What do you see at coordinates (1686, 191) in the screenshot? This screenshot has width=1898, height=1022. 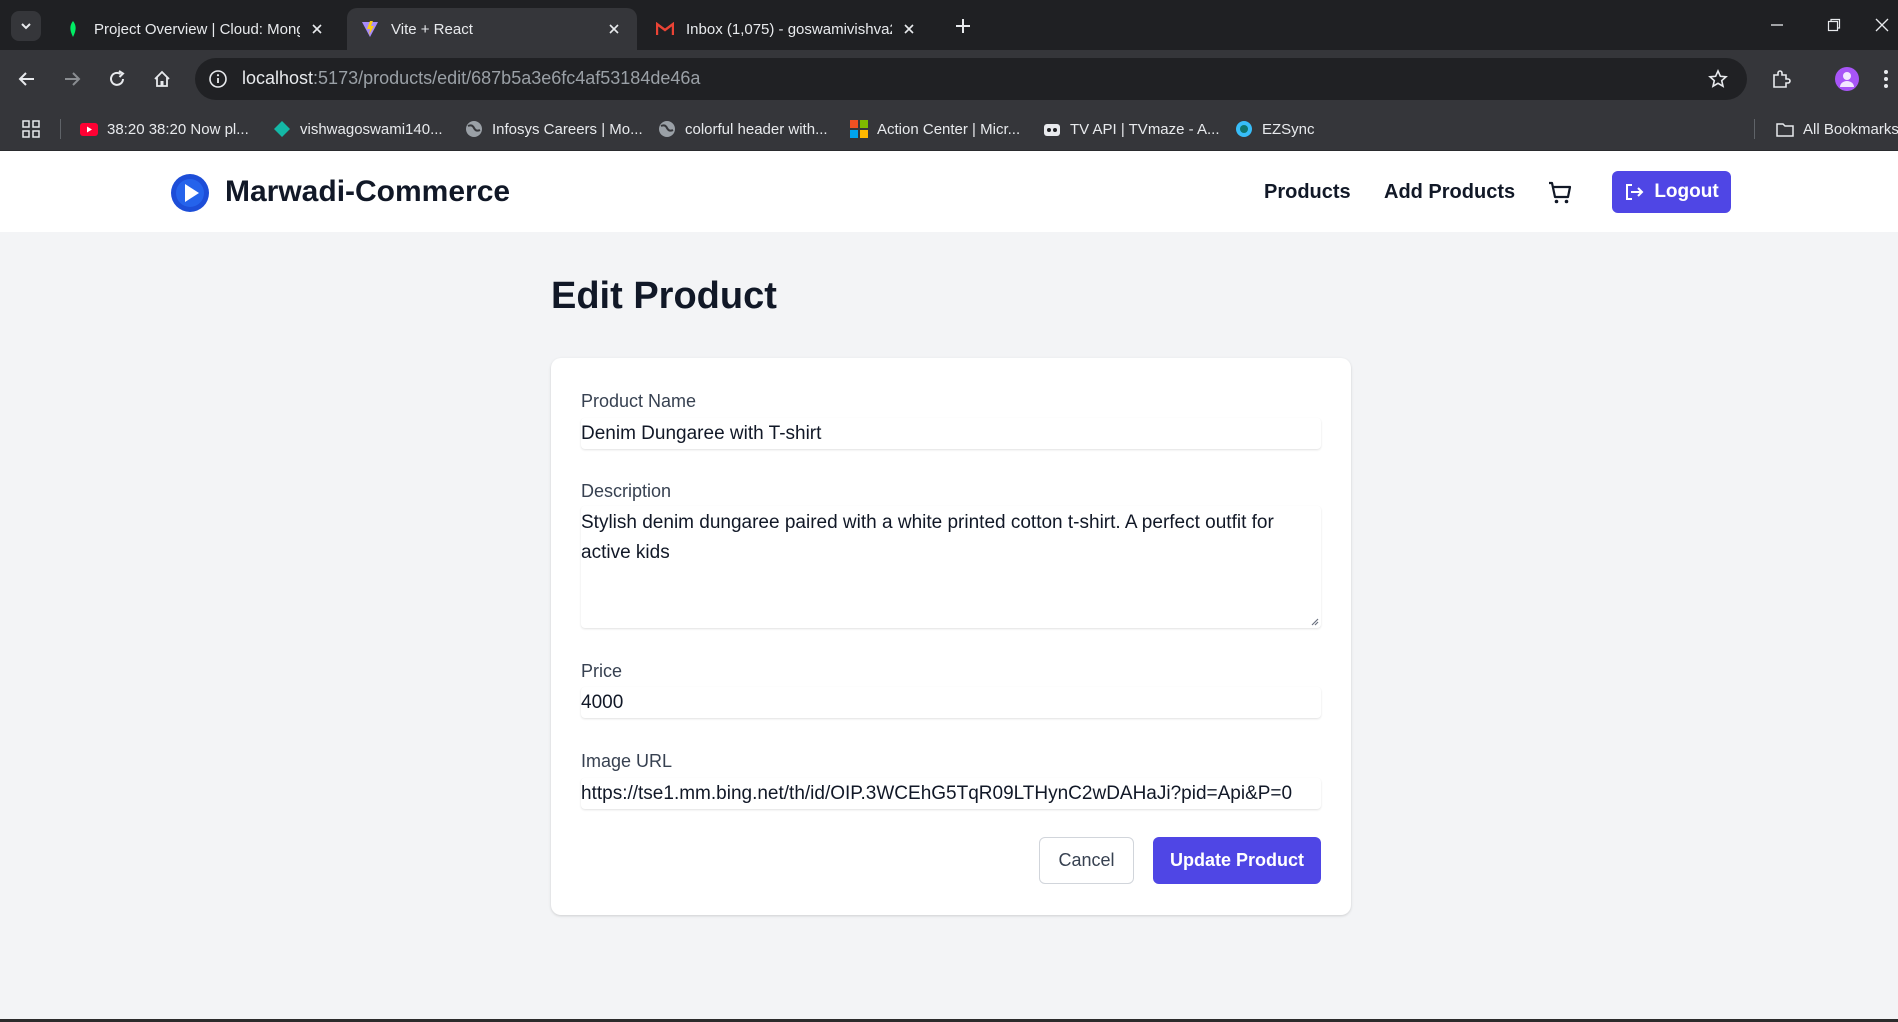 I see `logout-label: Logout` at bounding box center [1686, 191].